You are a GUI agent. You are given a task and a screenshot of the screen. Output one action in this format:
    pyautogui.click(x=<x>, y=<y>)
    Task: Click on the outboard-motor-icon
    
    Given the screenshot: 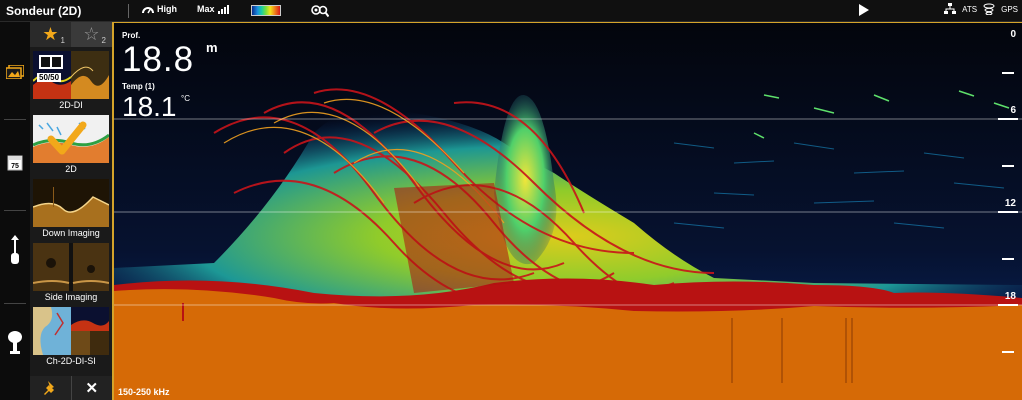 What is the action you would take?
    pyautogui.click(x=15, y=342)
    